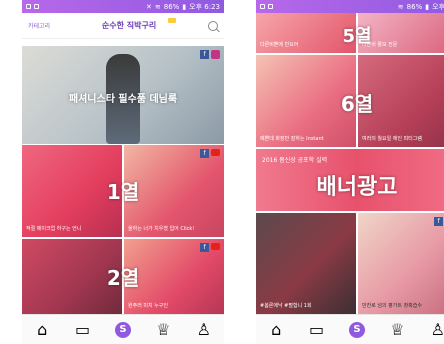  I want to click on row-label-1: 1열, so click(123, 192).